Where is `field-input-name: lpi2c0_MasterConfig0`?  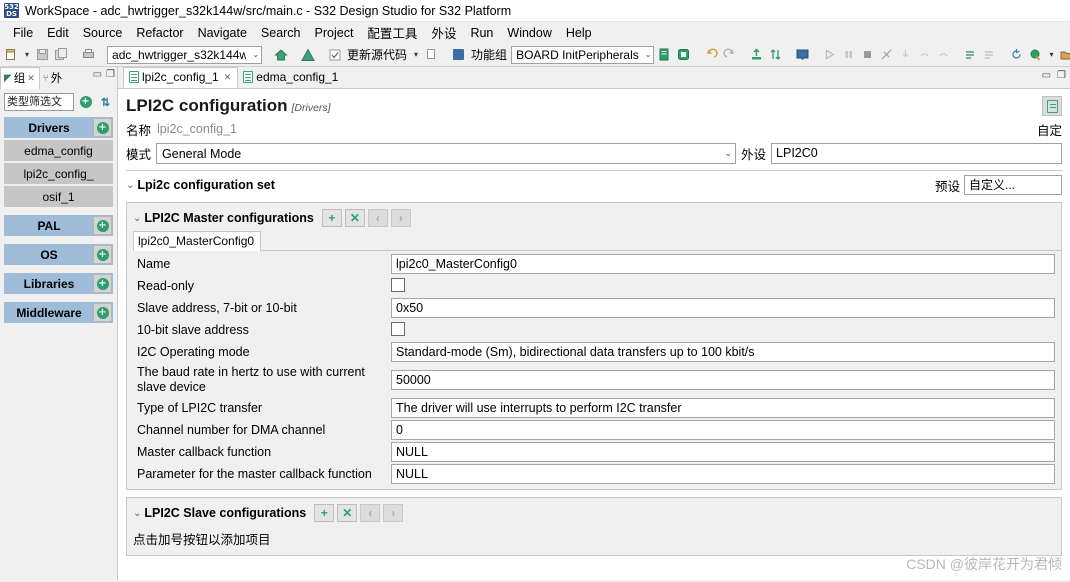 field-input-name: lpi2c0_MasterConfig0 is located at coordinates (723, 264).